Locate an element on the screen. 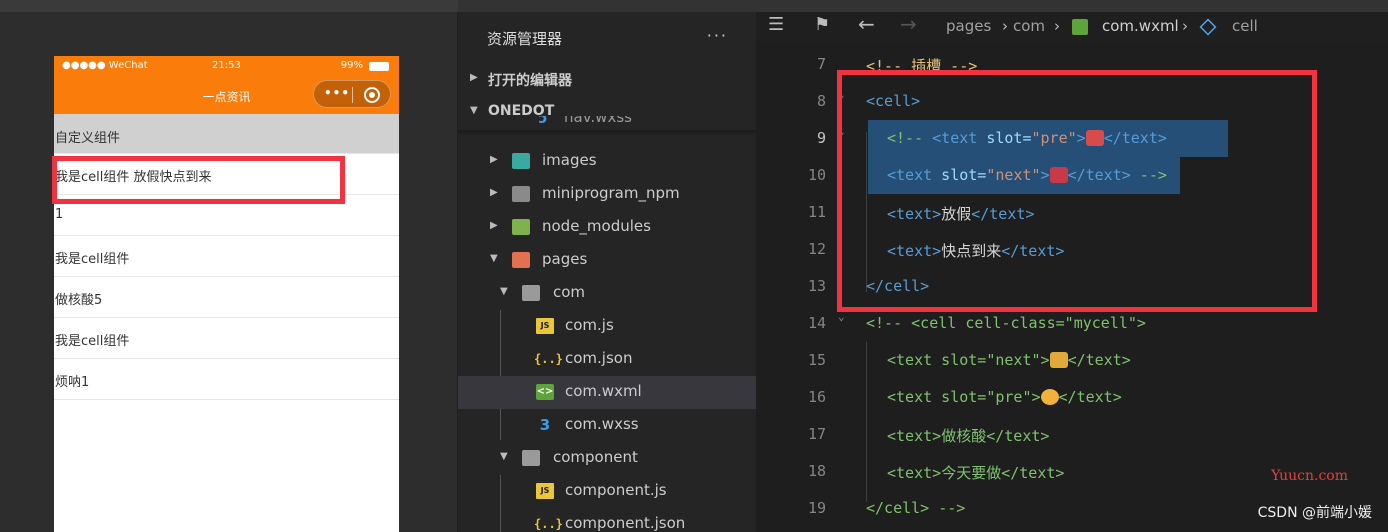 The height and width of the screenshot is (532, 1388). tree-item-label: miniprogram_npm is located at coordinates (611, 193).